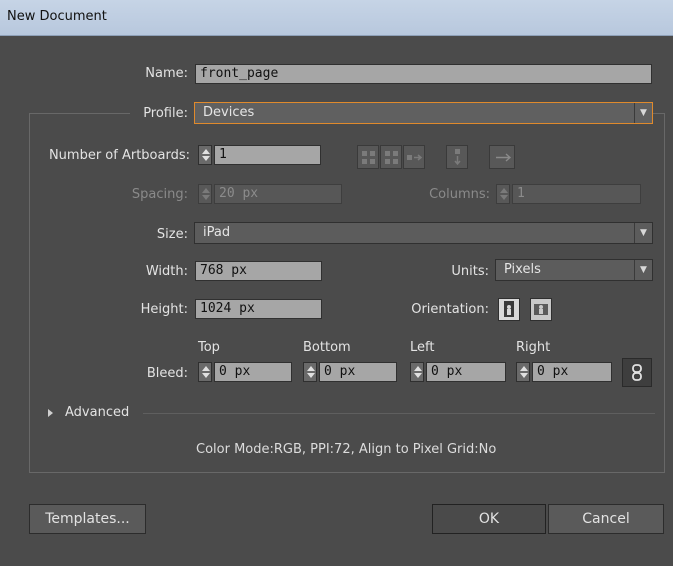  What do you see at coordinates (523, 372) in the screenshot?
I see `bleed-right-stepper` at bounding box center [523, 372].